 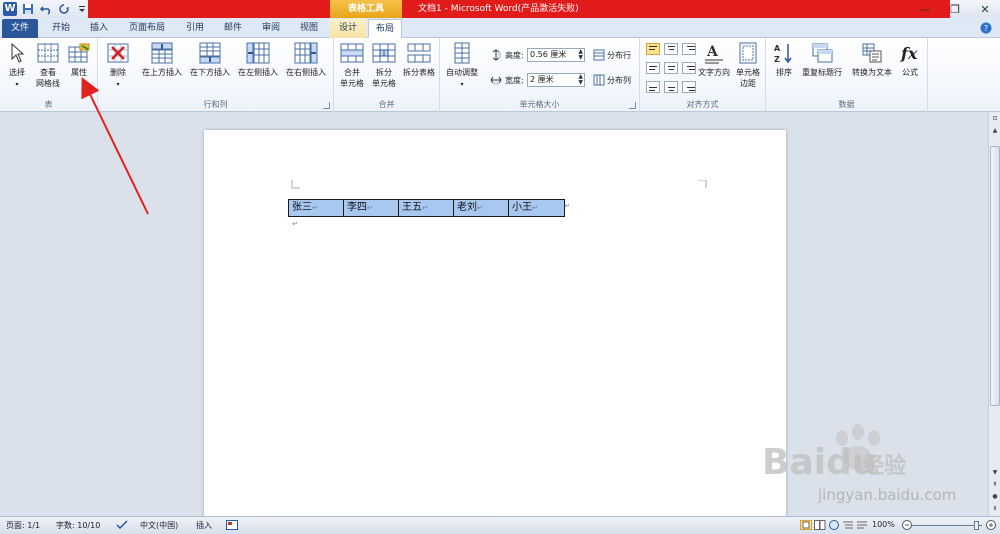 I want to click on select-browse-object-icon: ●, so click(x=995, y=497).